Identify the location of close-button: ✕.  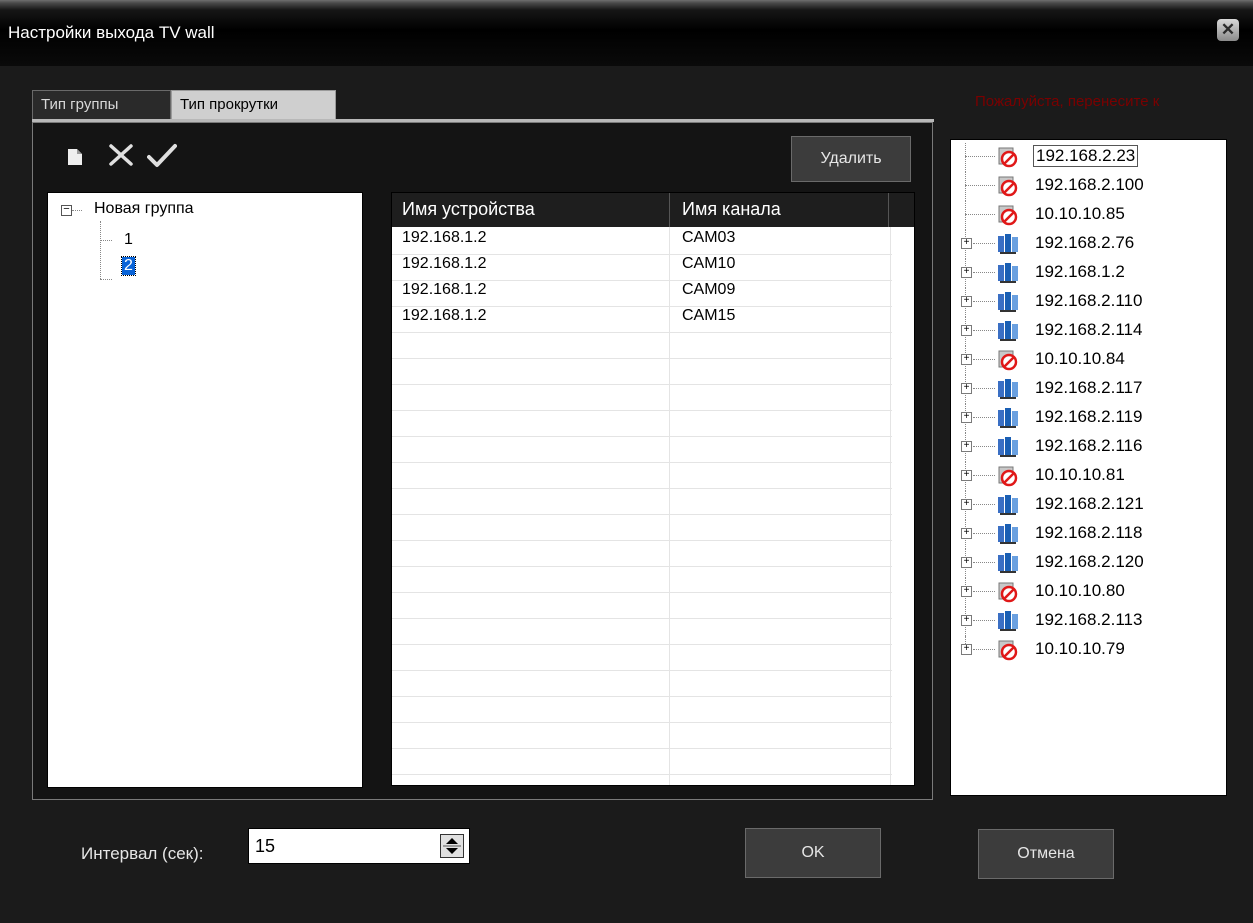
(1228, 30).